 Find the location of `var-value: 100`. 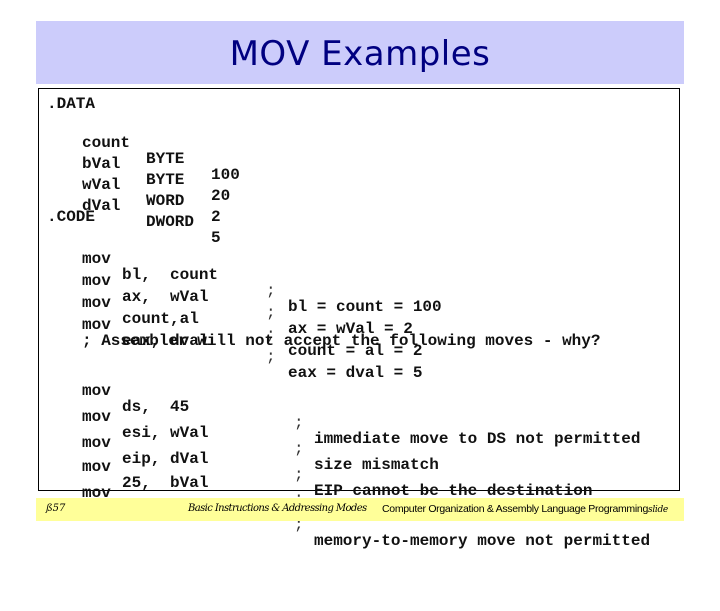

var-value: 100 is located at coordinates (225, 175).